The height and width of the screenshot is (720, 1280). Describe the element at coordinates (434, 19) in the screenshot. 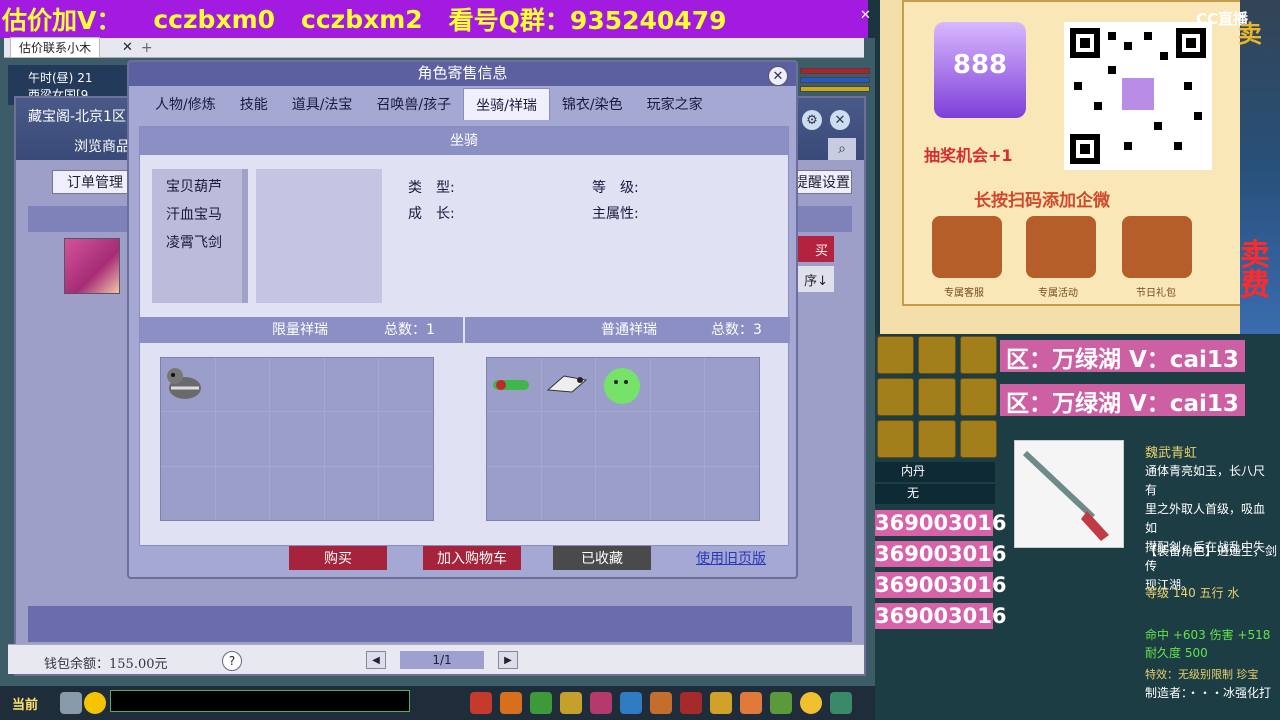

I see `top-banner: 估价加V： cczbxm0 cczbxm2 看号Q群：935240479` at that location.